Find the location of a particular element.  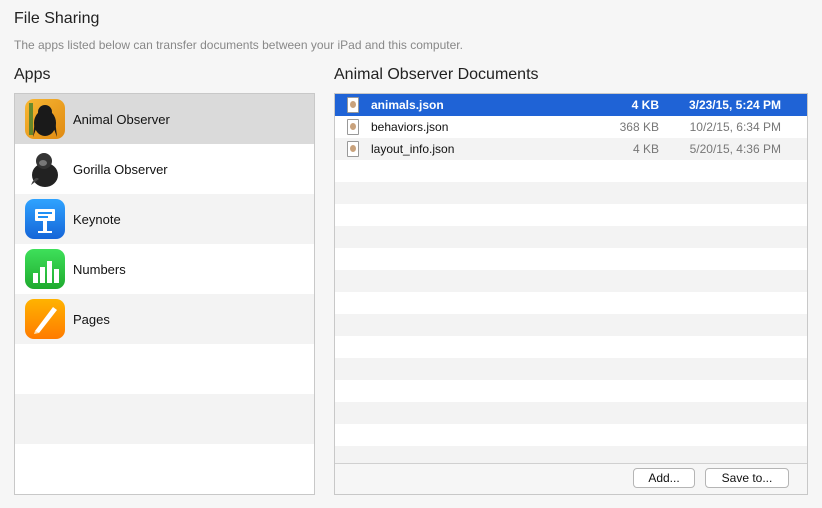

document-date: 3/23/15, 5:24 PM is located at coordinates (734, 105).